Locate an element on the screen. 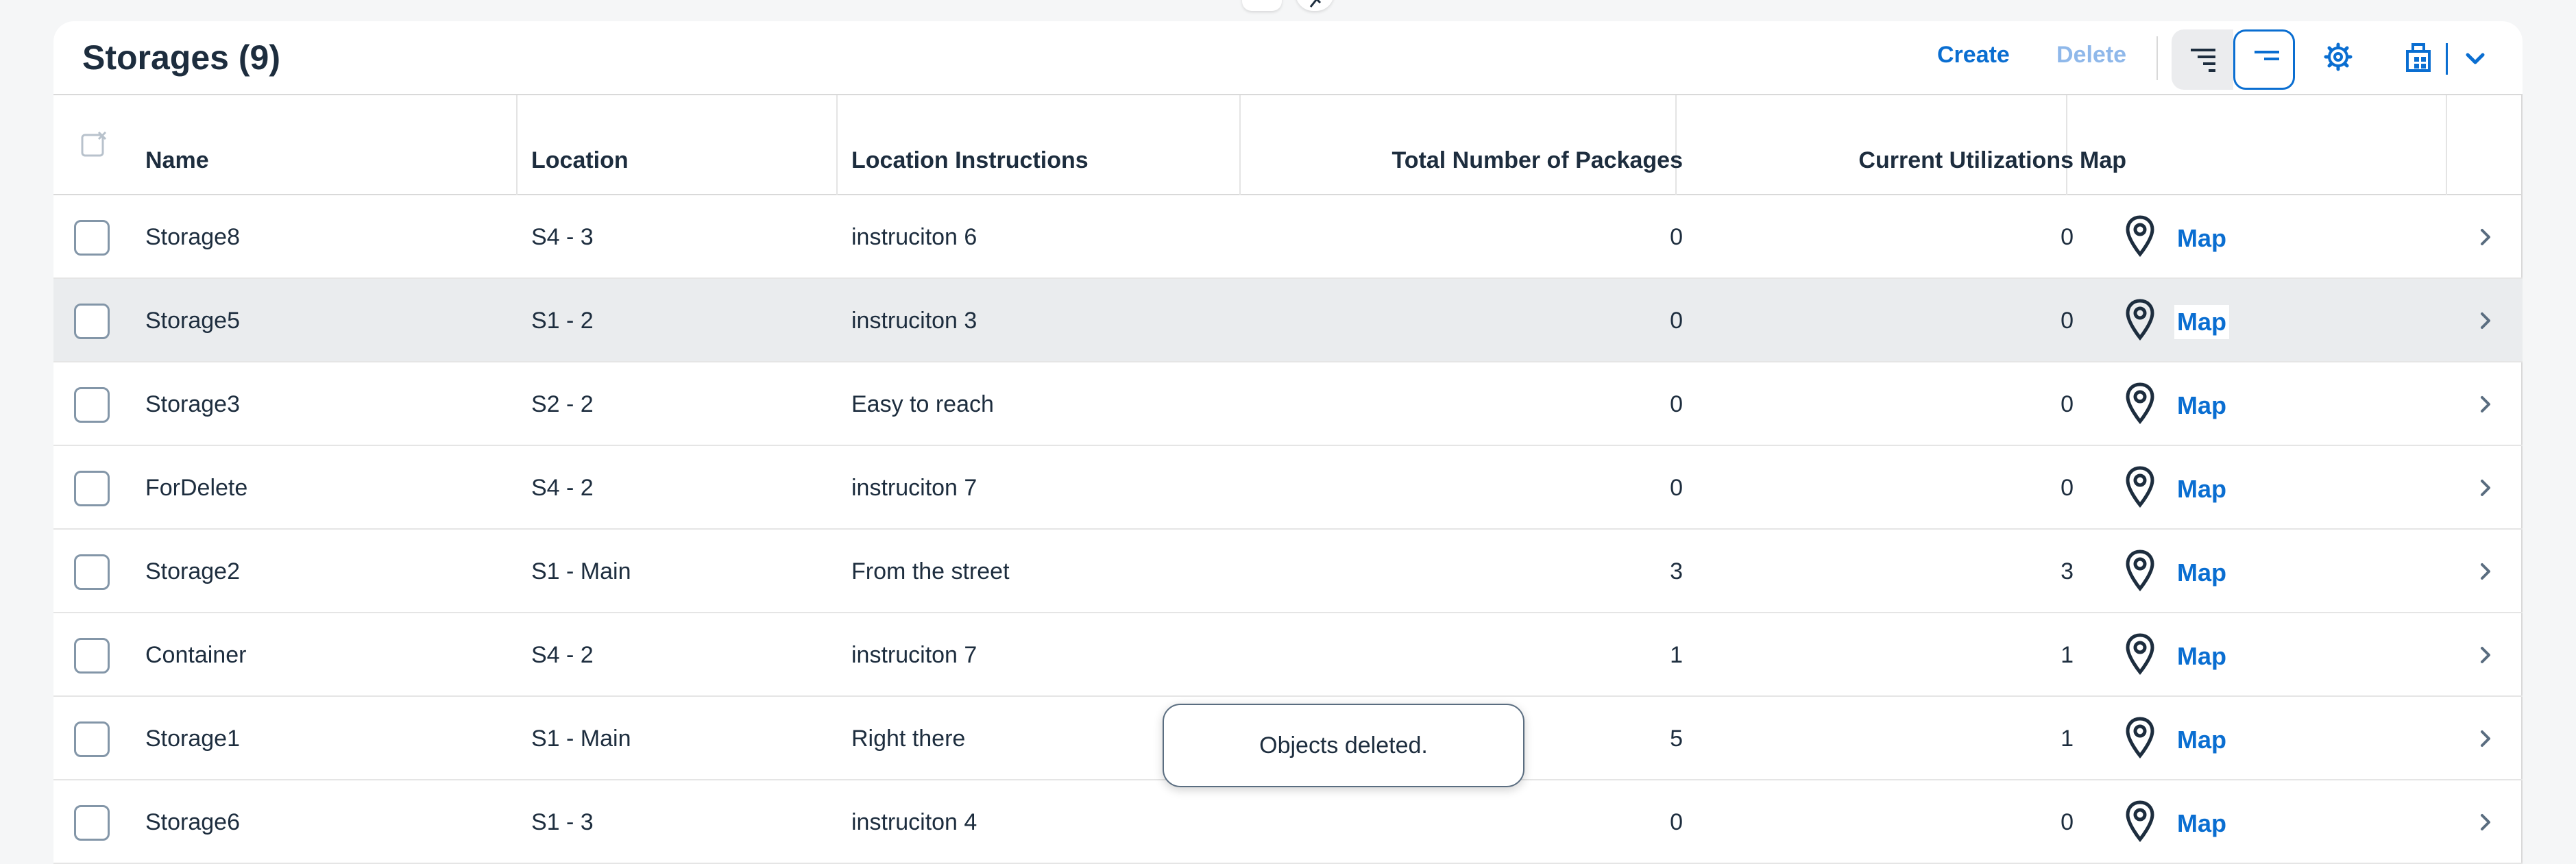 This screenshot has height=864, width=2576. table-row: Container S4 - 2 instruciton 7 1 1 Map is located at coordinates (1288, 655).